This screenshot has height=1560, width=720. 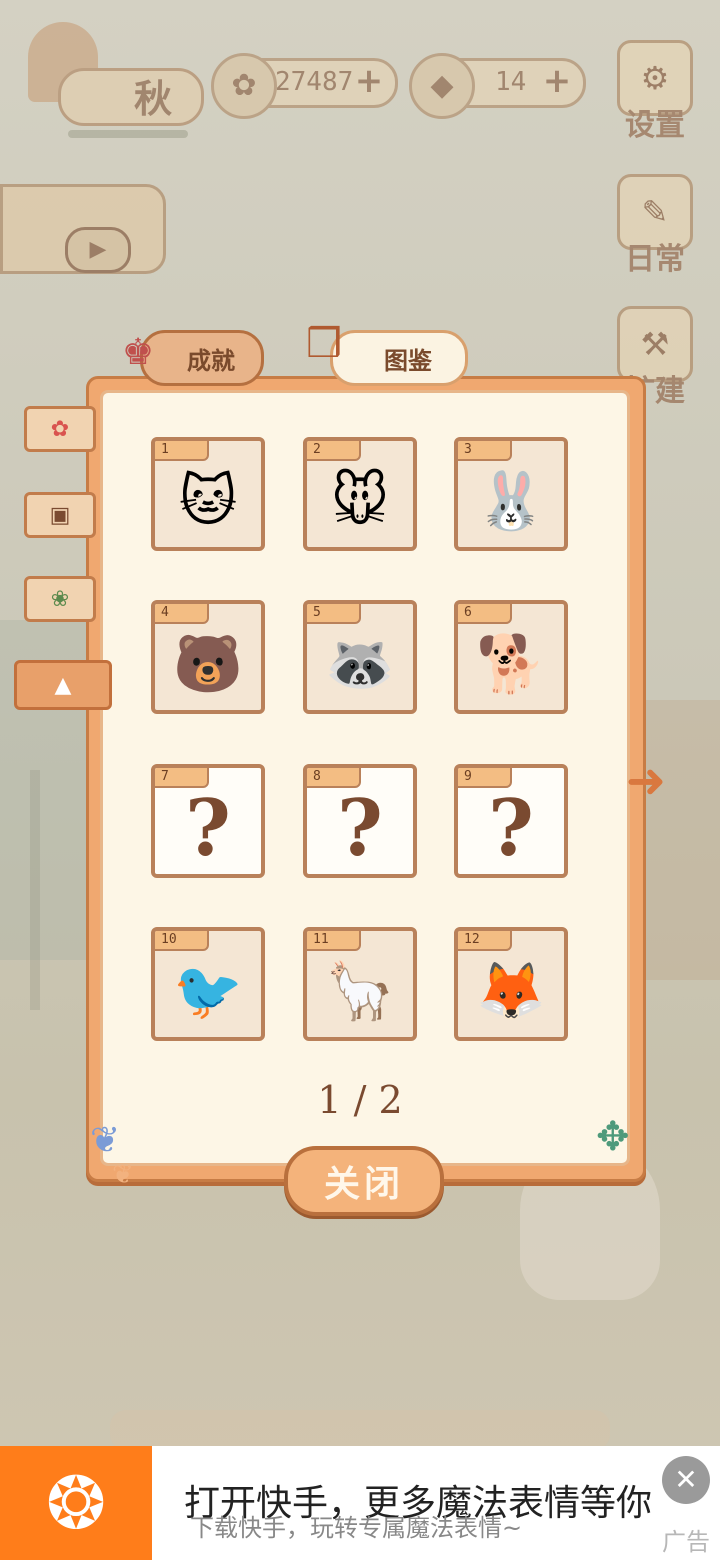 What do you see at coordinates (334, 614) in the screenshot?
I see `card-number: 5` at bounding box center [334, 614].